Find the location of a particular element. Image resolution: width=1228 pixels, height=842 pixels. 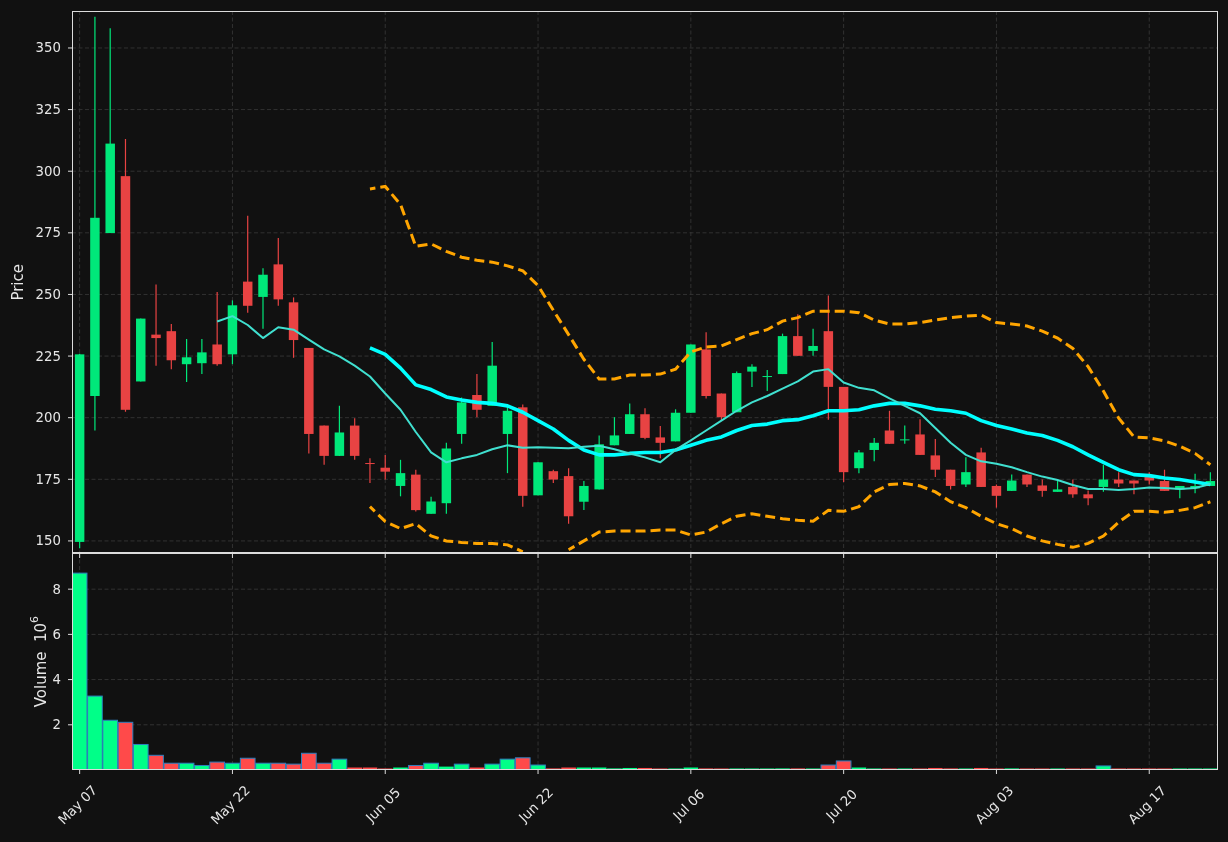

y-tick-label: 8 is located at coordinates (56, 589).